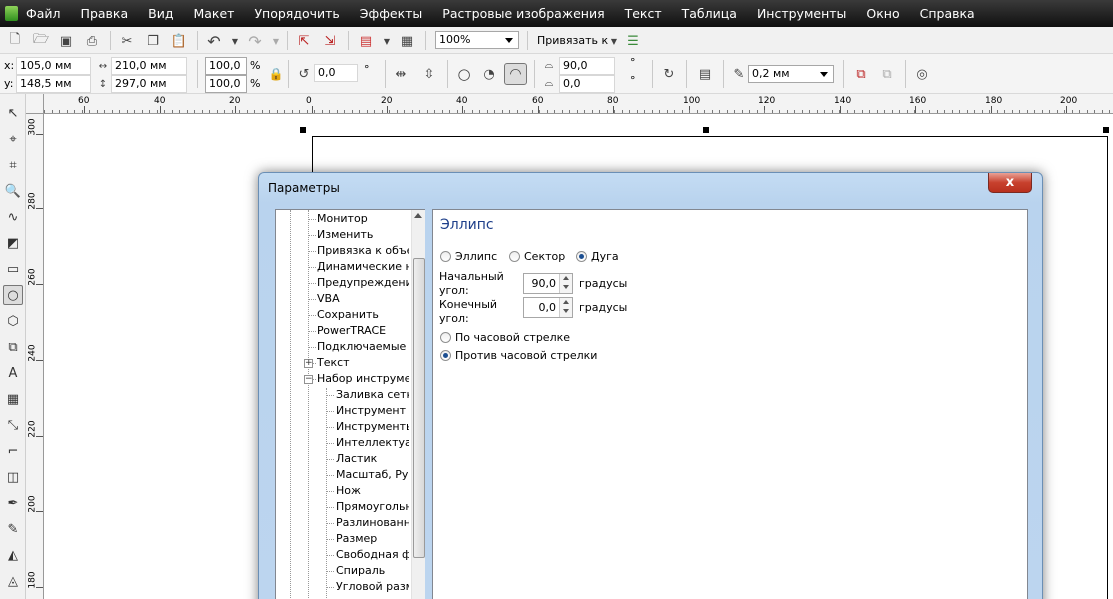 The image size is (1113, 599). What do you see at coordinates (160, 13) in the screenshot?
I see `menu-view: Вид` at bounding box center [160, 13].